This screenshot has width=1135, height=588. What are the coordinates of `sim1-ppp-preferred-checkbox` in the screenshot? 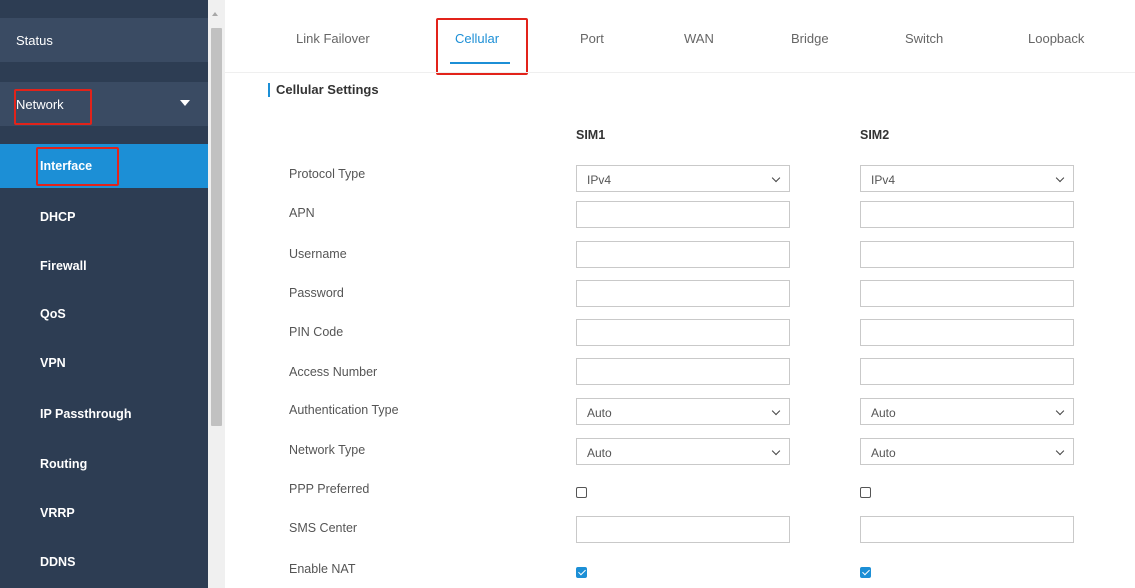 It's located at (581, 492).